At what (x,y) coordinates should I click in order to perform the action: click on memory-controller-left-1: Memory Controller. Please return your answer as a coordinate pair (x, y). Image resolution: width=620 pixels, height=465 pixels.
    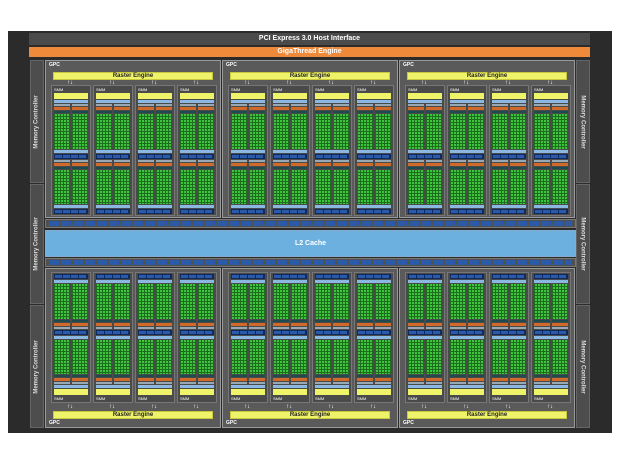
    Looking at the image, I should click on (37, 121).